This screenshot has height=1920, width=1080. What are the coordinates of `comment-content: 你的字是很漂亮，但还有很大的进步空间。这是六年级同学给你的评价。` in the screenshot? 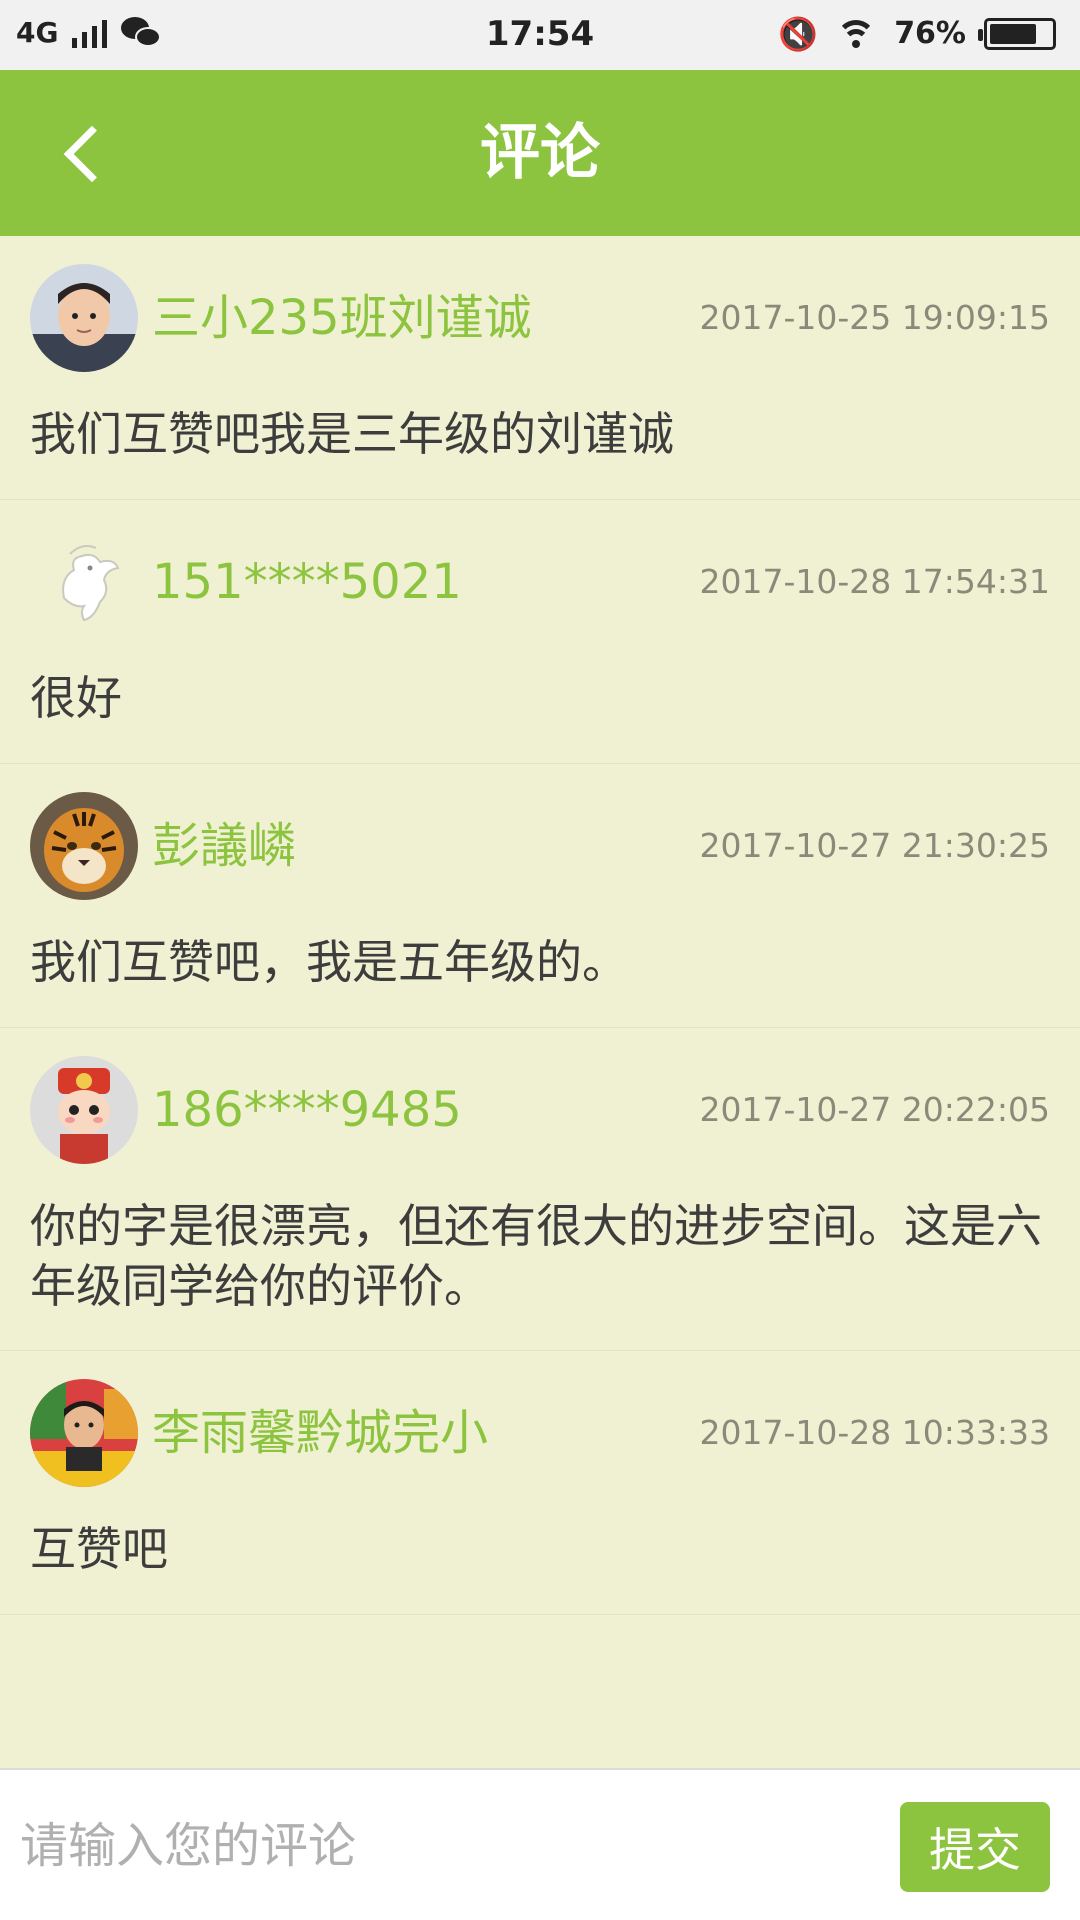 It's located at (536, 1256).